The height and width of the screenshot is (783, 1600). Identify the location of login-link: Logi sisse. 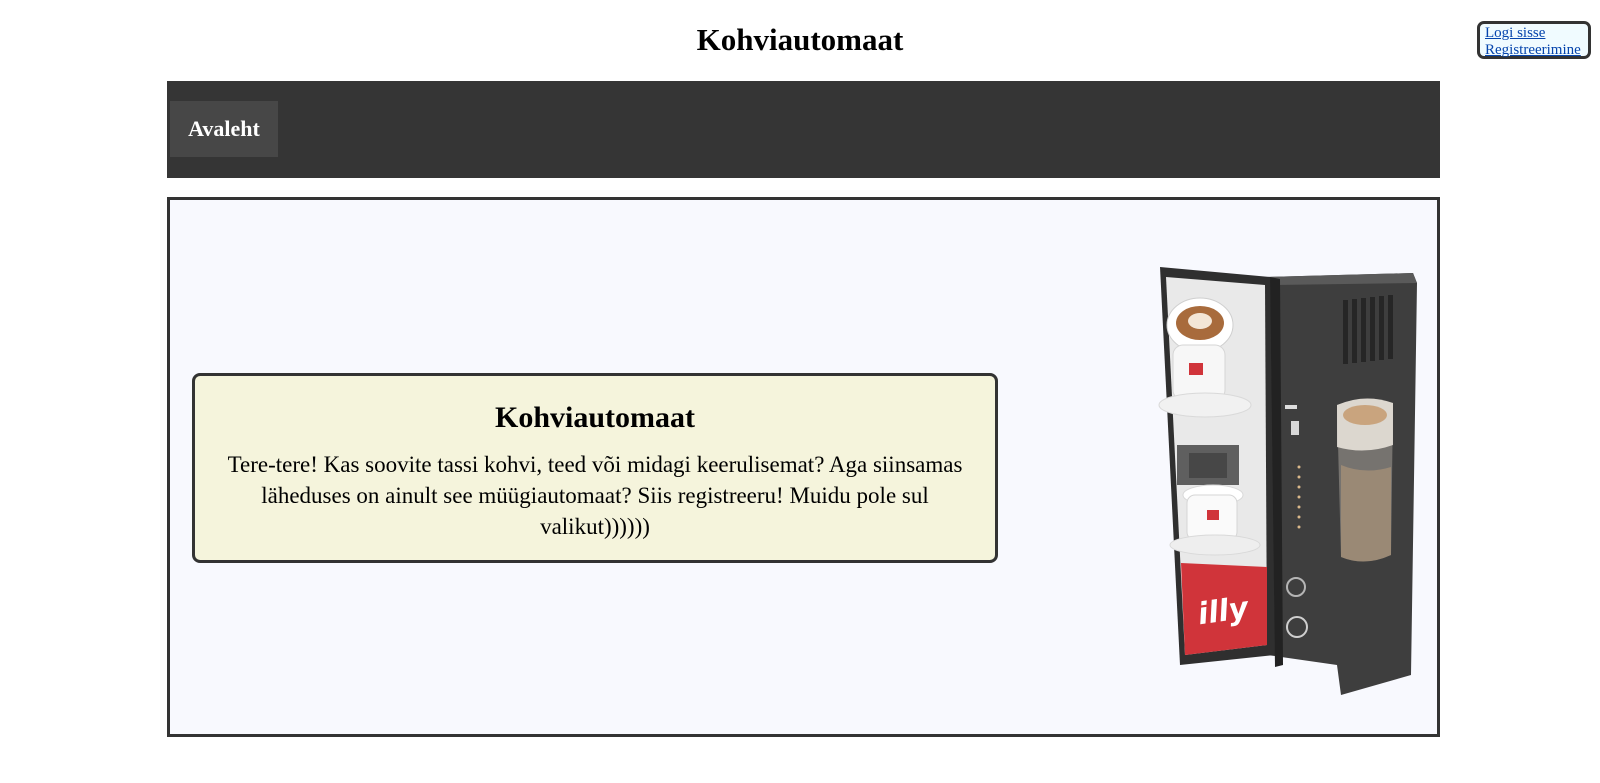
(1536, 33).